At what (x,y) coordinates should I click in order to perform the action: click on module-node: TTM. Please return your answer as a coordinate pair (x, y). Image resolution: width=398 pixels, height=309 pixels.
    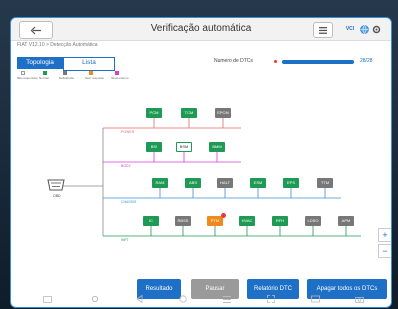
    Looking at the image, I should click on (325, 183).